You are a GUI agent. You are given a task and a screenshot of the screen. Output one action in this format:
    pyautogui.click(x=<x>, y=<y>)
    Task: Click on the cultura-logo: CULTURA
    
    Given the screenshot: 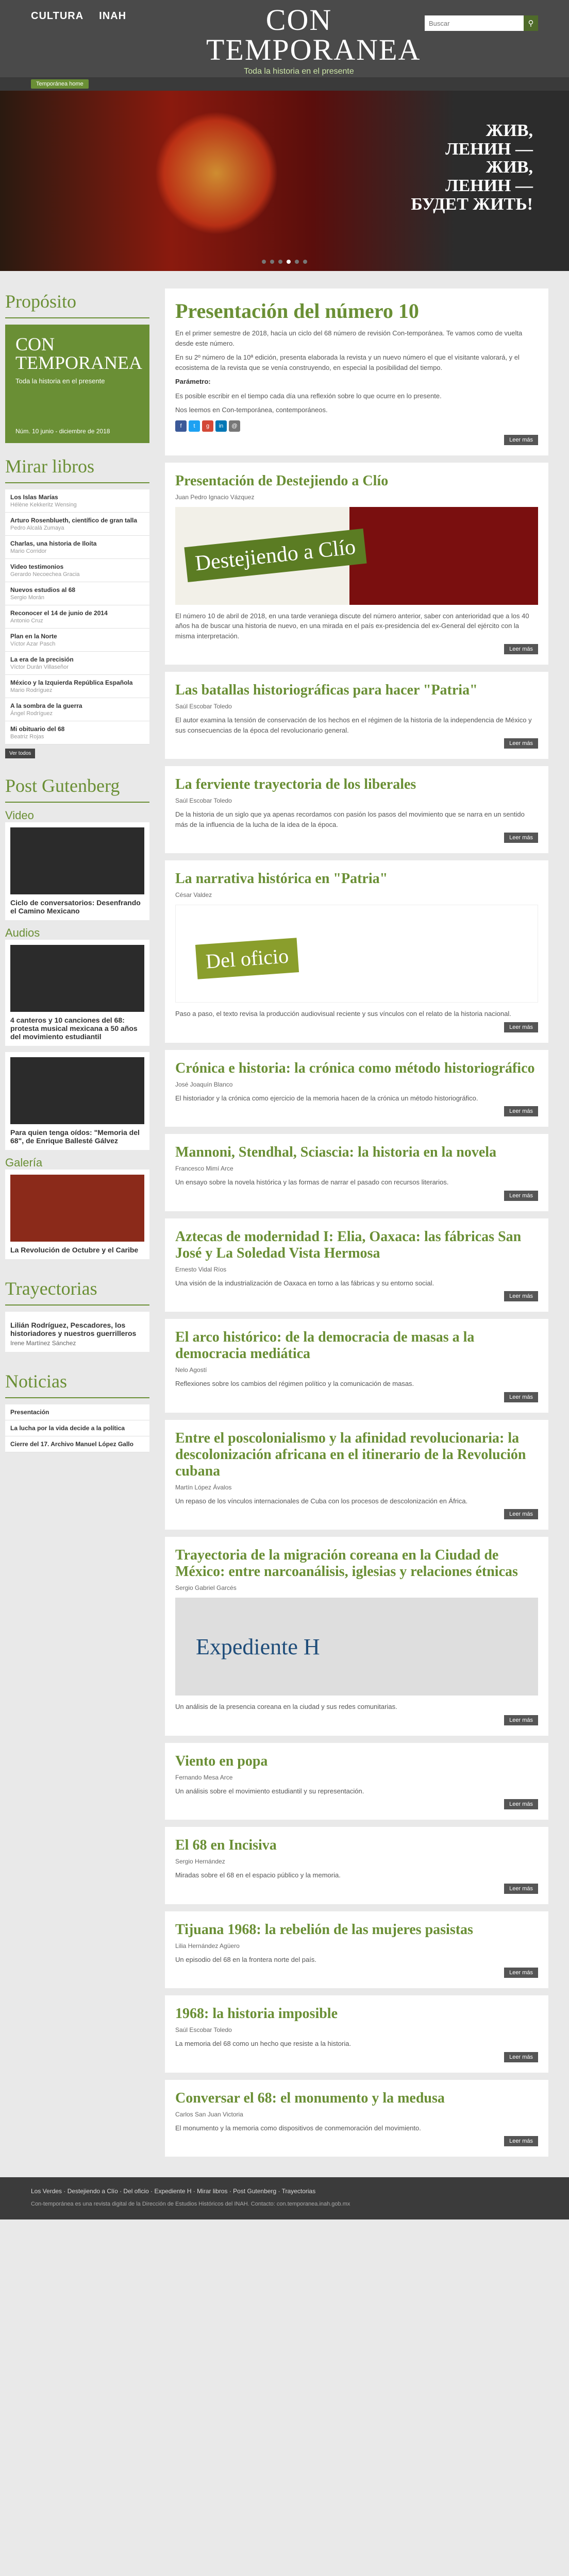 What is the action you would take?
    pyautogui.click(x=57, y=16)
    